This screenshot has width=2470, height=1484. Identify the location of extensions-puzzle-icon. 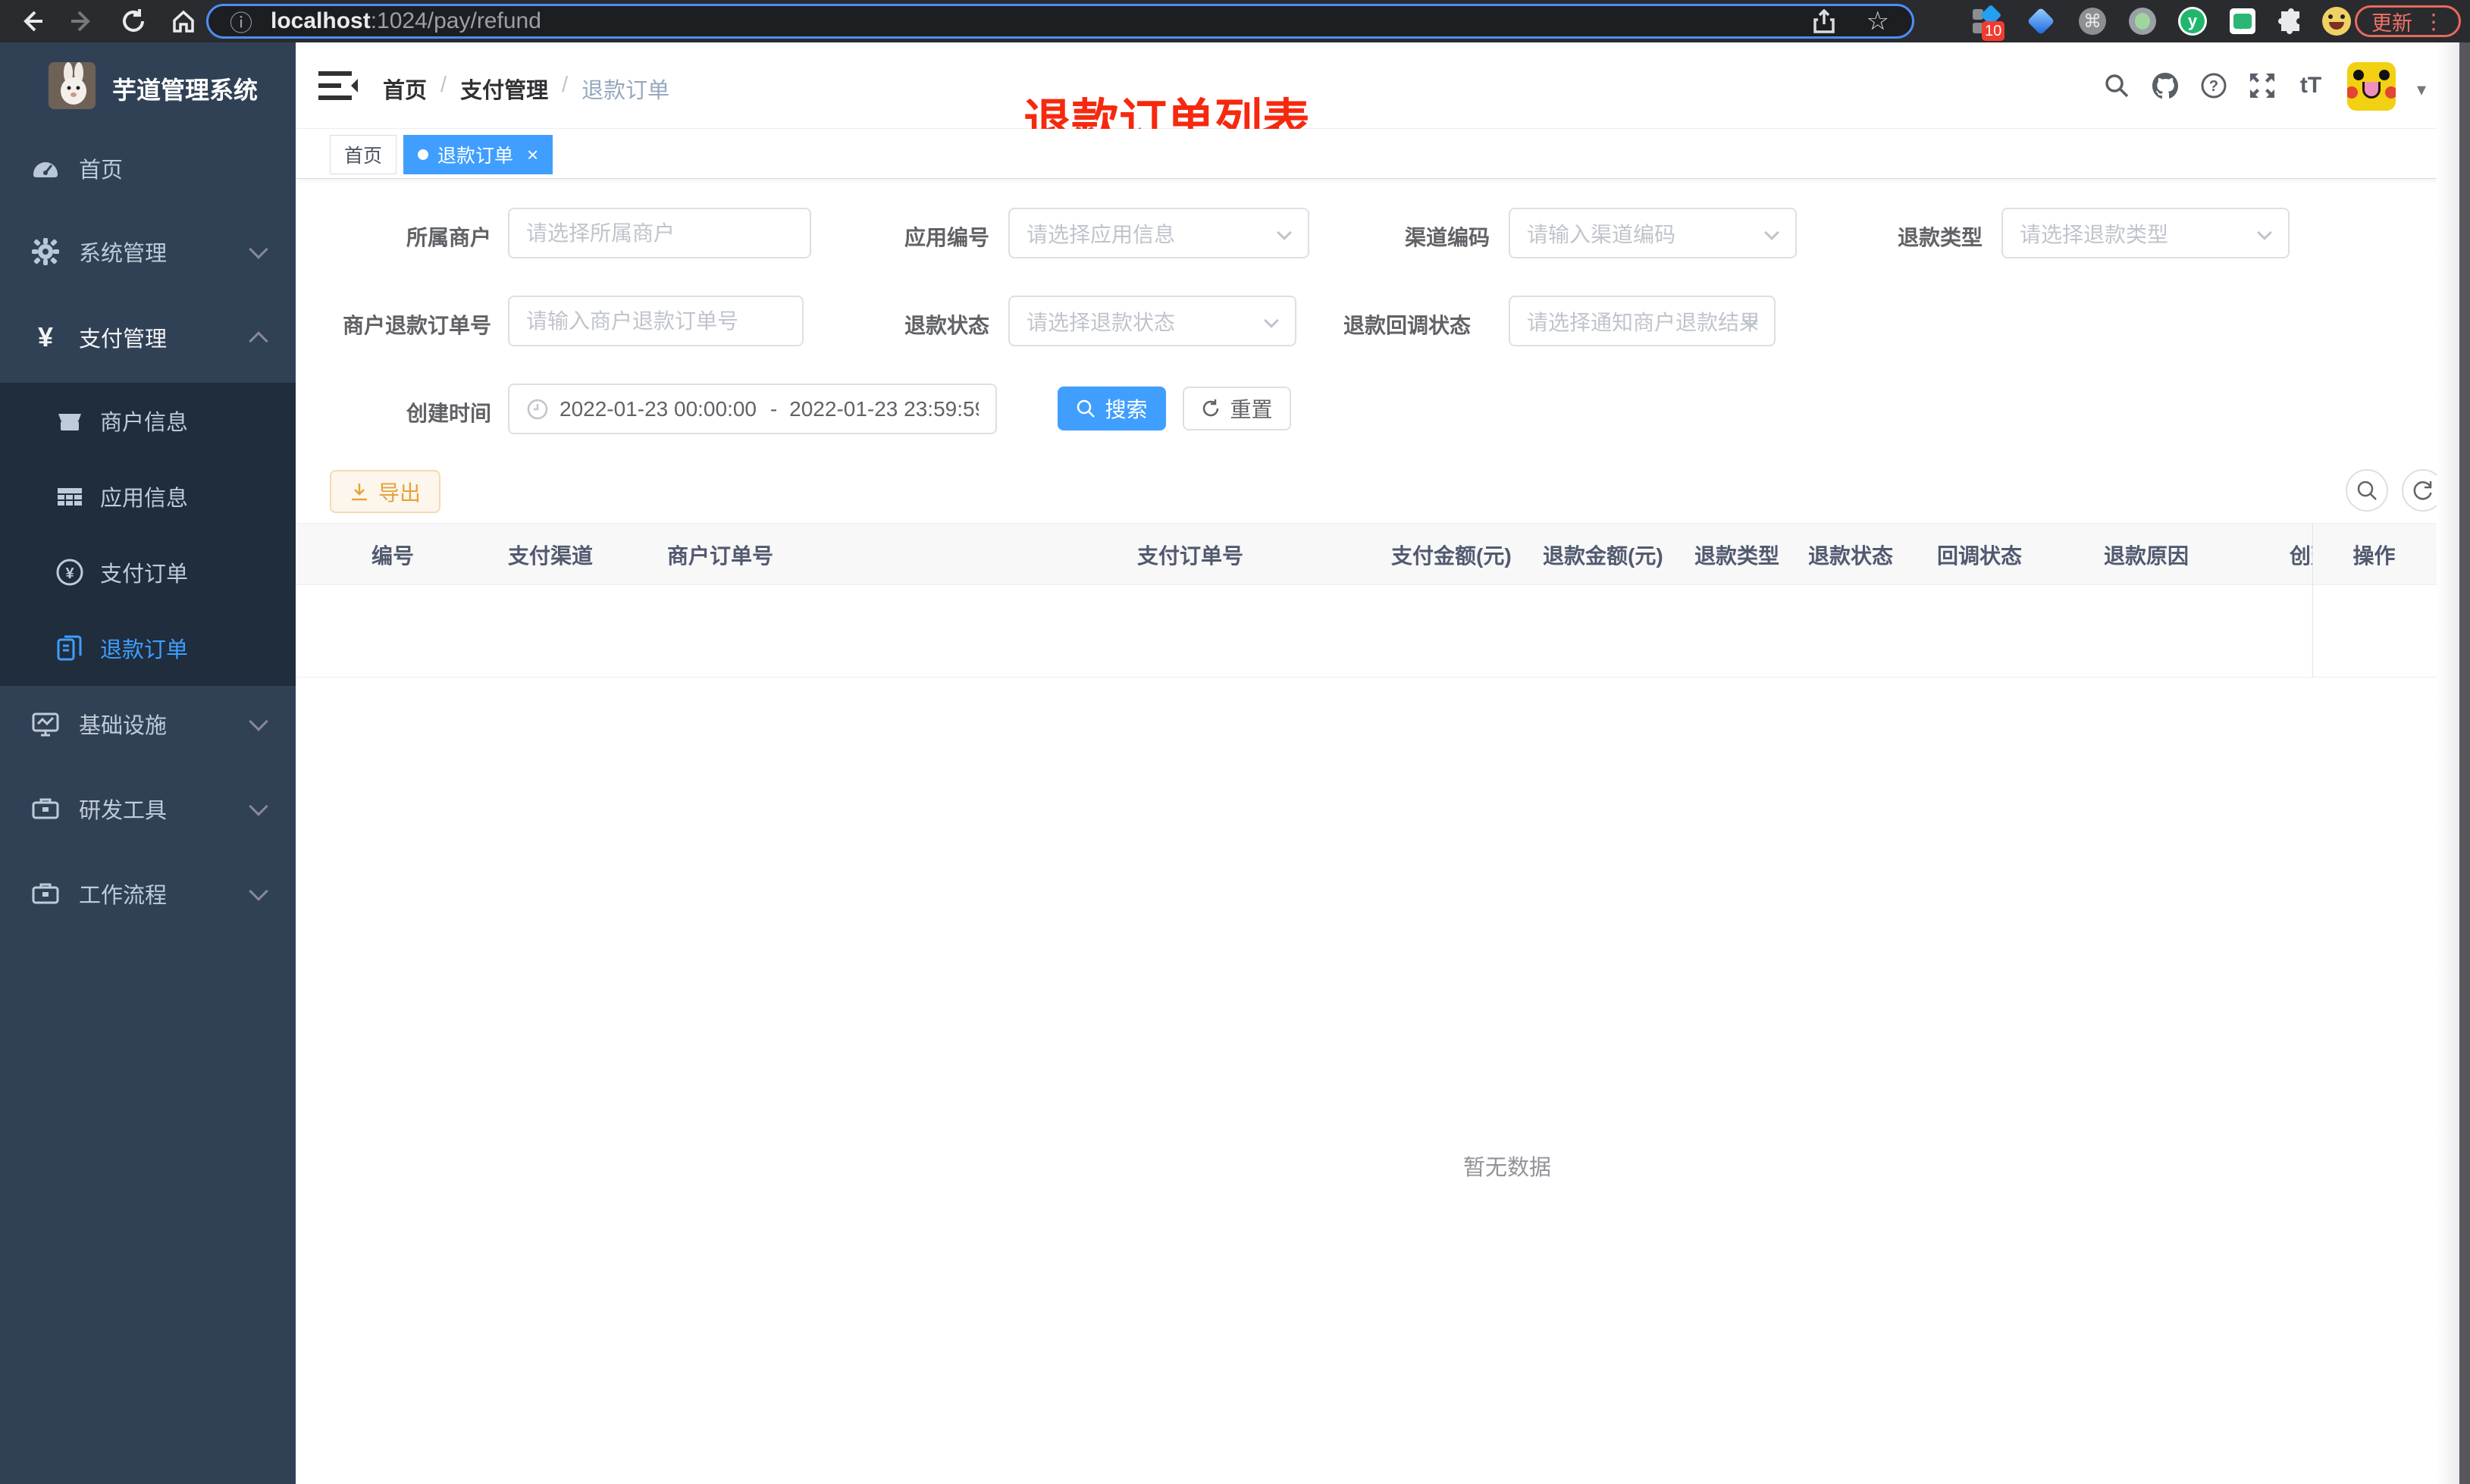
(2291, 21).